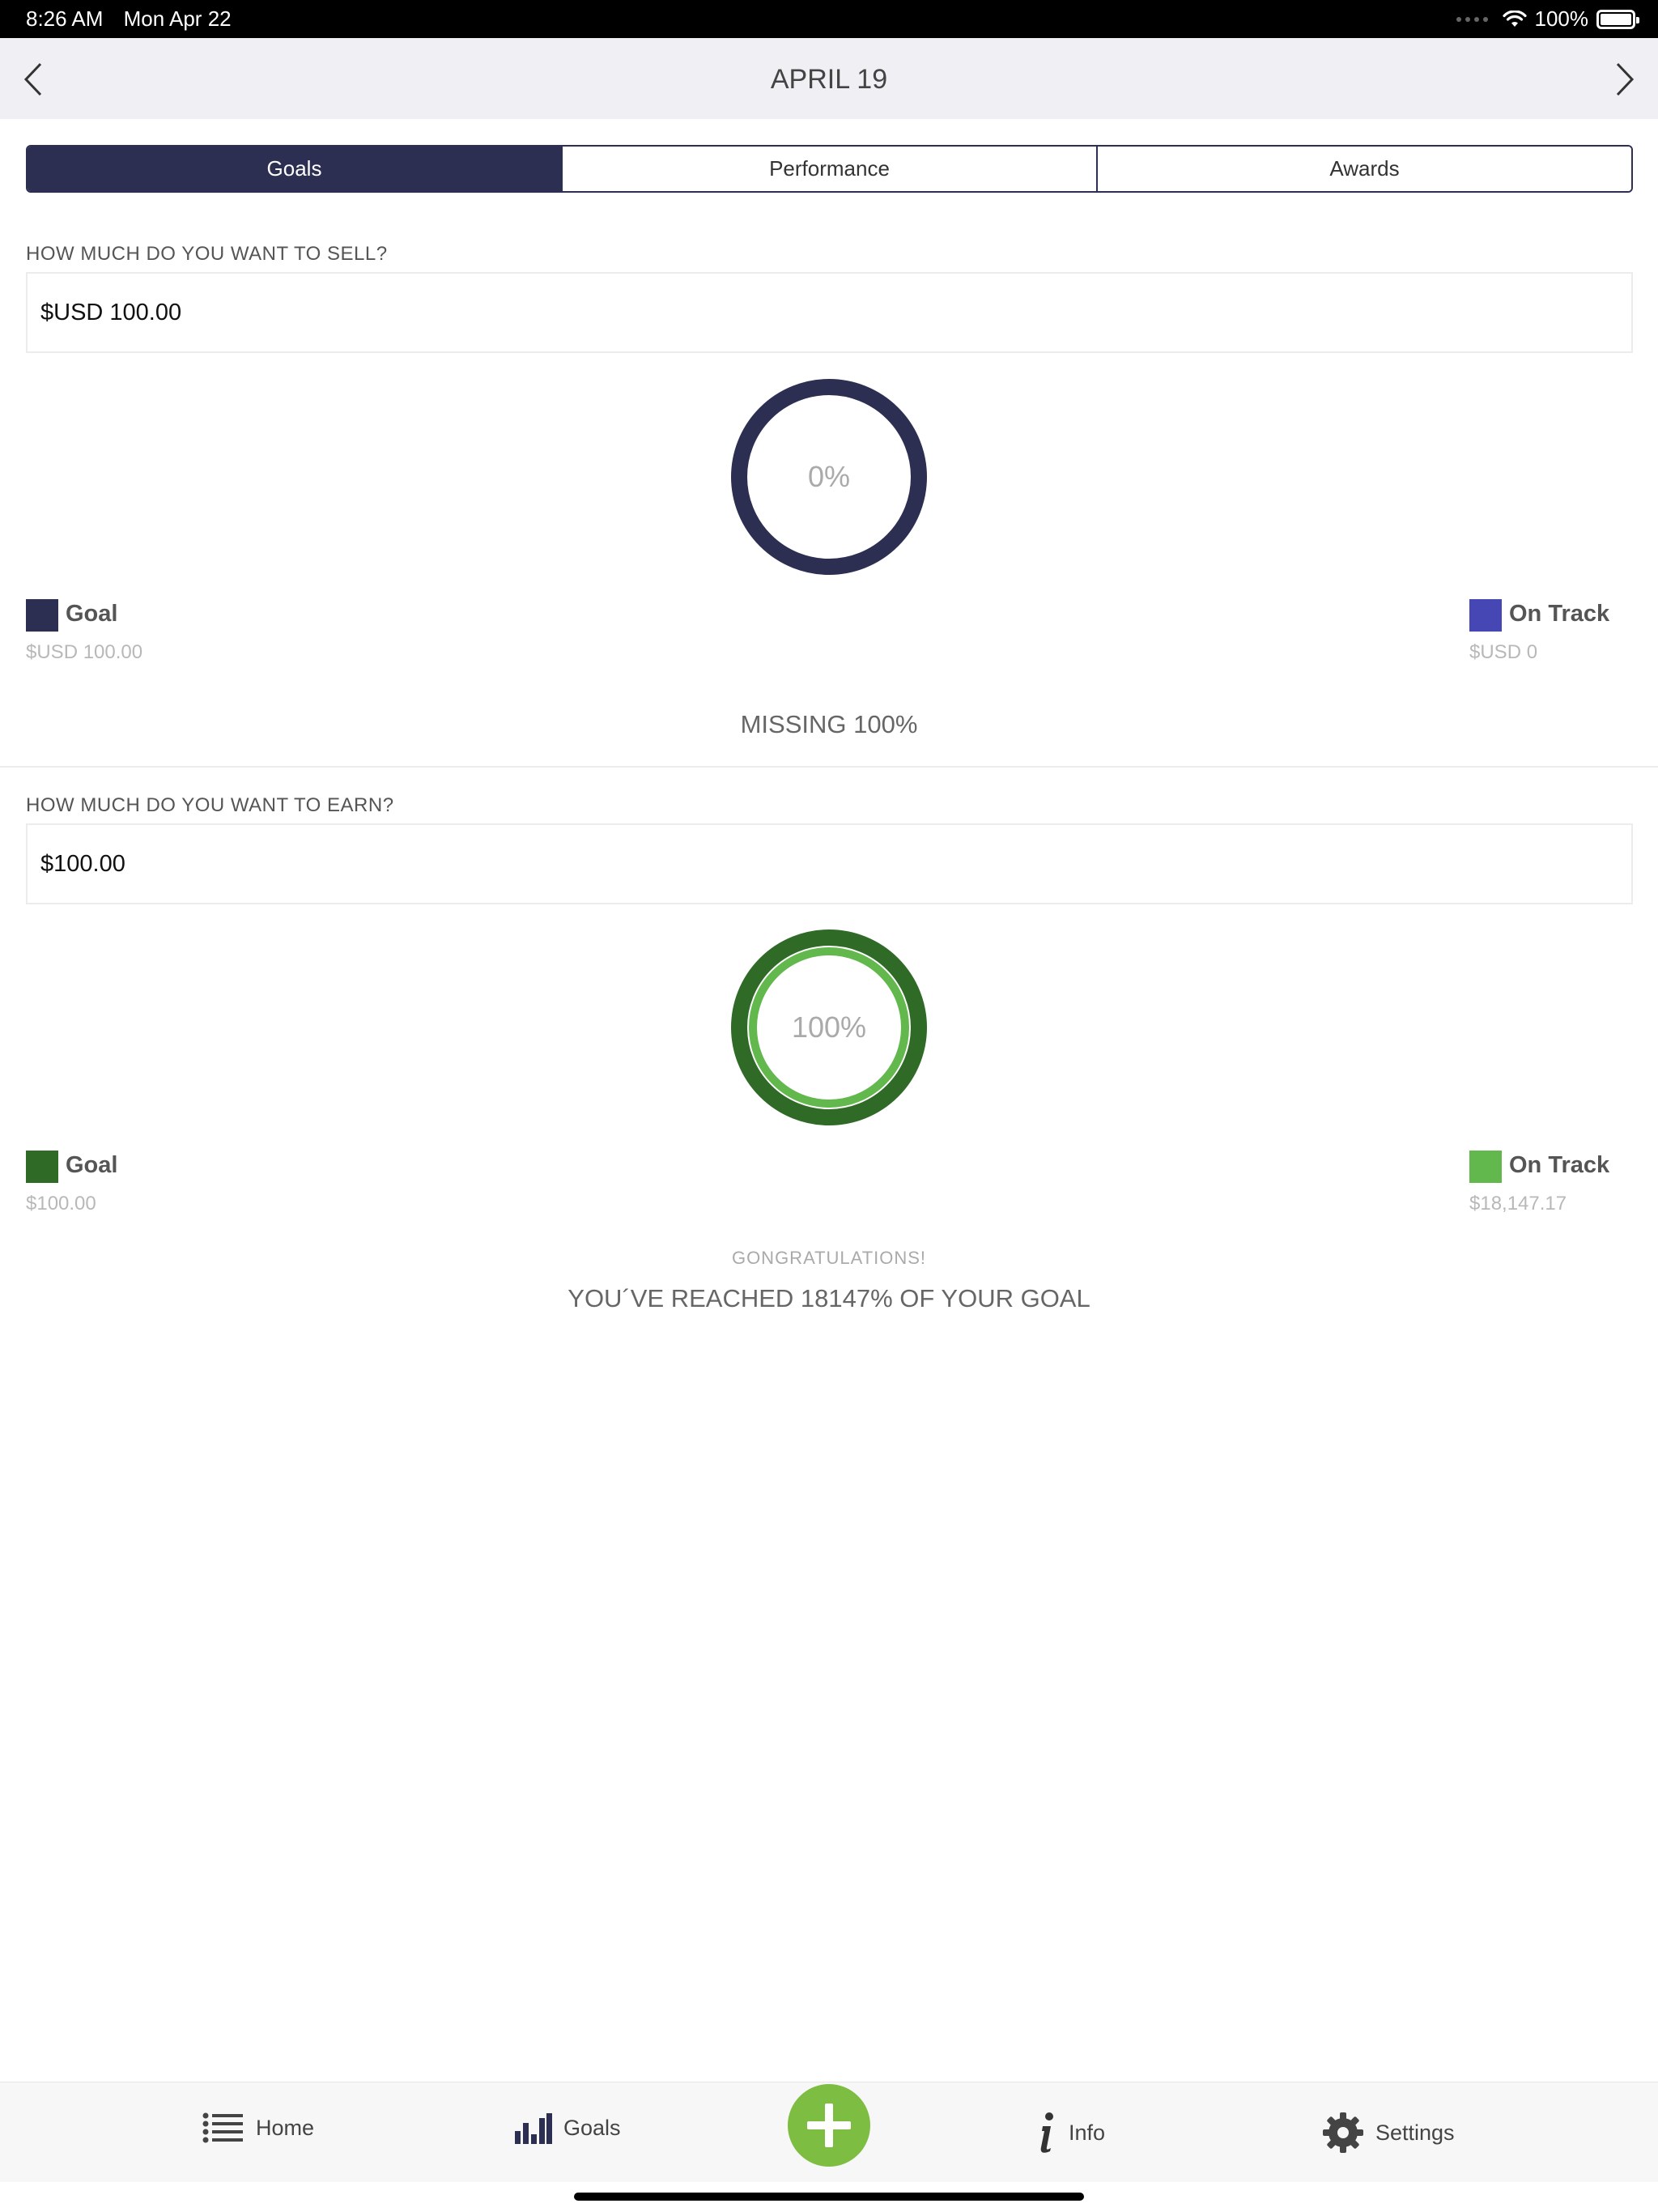 This screenshot has height=2212, width=1658. I want to click on wifi-icon, so click(1514, 19).